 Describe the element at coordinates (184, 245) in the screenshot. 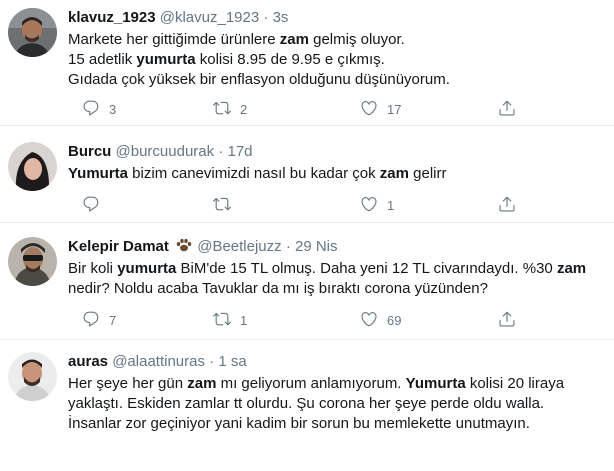

I see `paw-emoji-icon` at that location.